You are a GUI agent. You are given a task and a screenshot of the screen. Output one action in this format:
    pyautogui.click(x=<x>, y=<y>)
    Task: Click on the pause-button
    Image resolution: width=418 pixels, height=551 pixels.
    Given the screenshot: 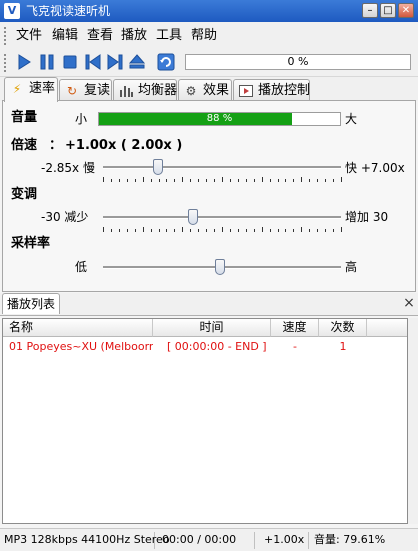 What is the action you would take?
    pyautogui.click(x=47, y=62)
    